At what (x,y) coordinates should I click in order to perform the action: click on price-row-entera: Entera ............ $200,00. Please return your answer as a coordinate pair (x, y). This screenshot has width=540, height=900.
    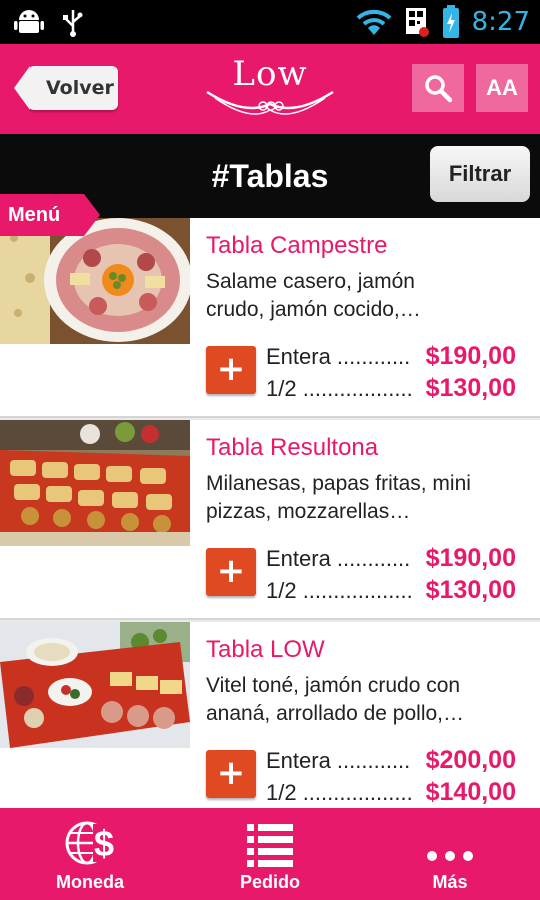
    Looking at the image, I should click on (391, 763).